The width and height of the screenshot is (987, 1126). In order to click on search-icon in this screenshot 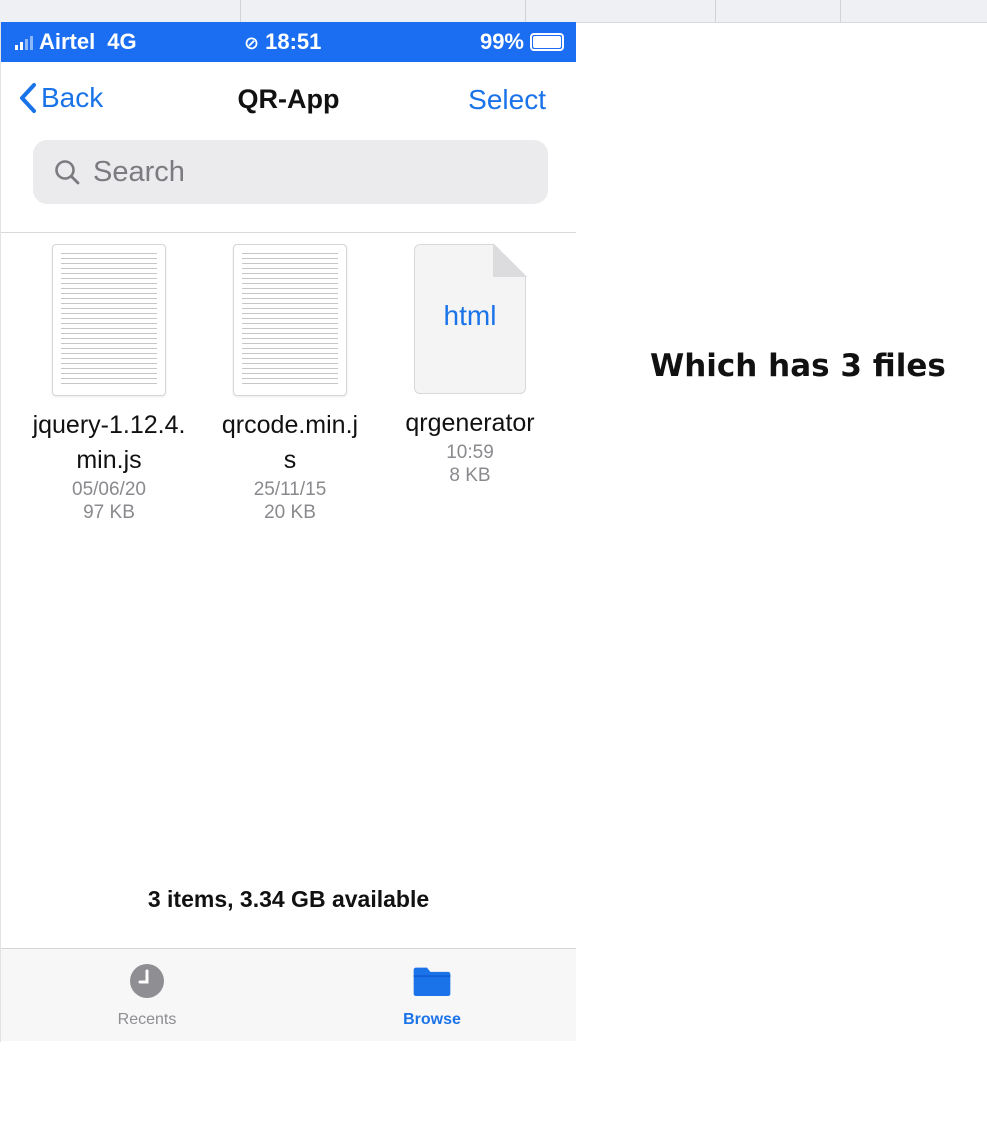, I will do `click(67, 172)`.